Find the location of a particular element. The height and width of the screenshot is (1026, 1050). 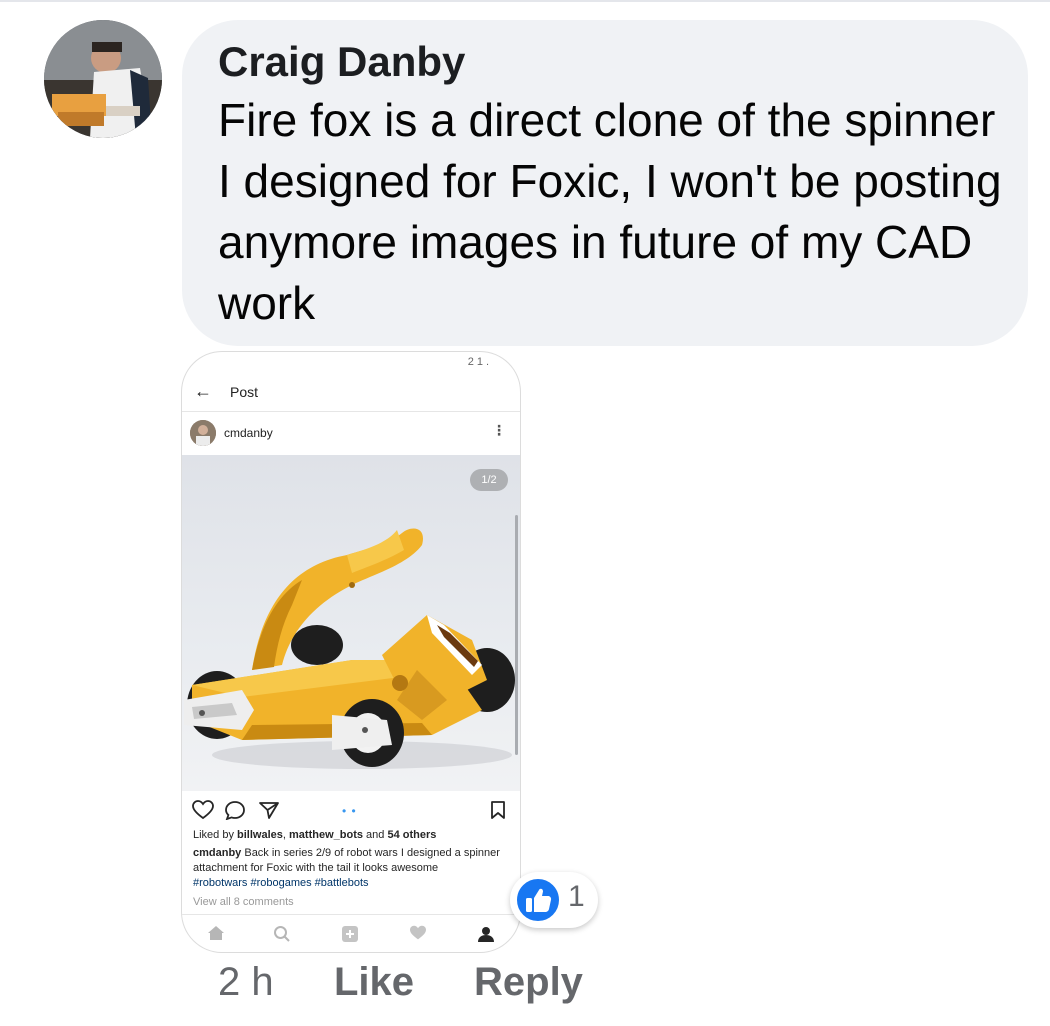

post-title: Post is located at coordinates (244, 392).